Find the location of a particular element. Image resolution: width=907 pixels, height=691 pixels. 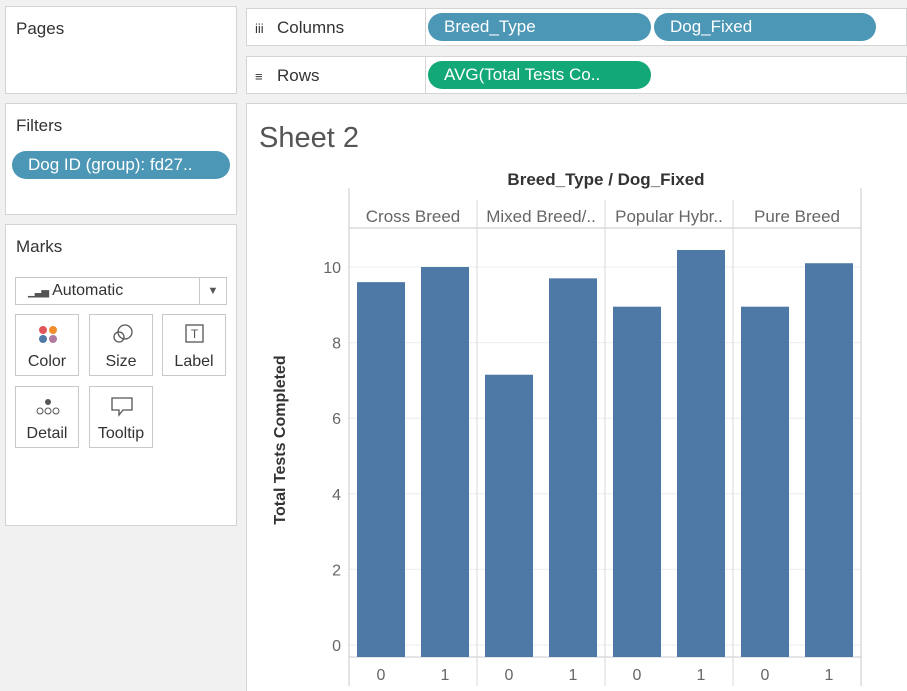

columns-icon: iii is located at coordinates (259, 28).